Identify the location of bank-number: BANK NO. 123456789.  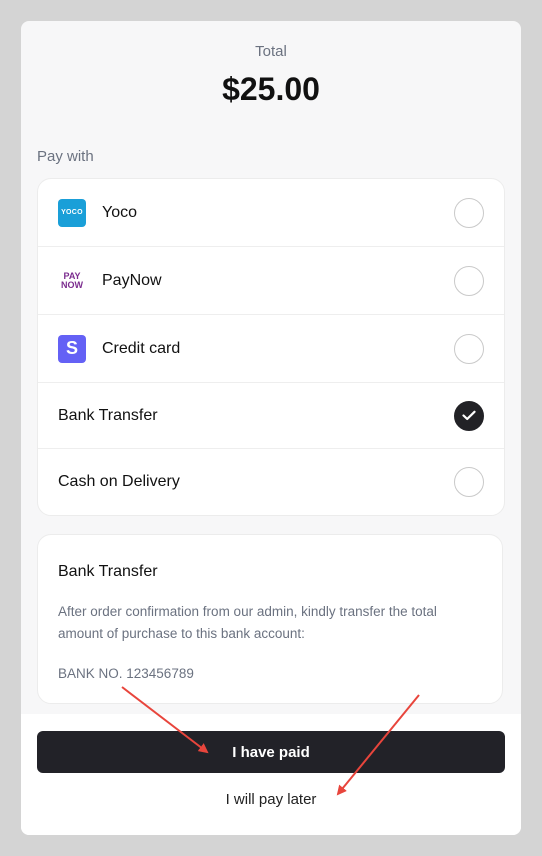
(126, 673).